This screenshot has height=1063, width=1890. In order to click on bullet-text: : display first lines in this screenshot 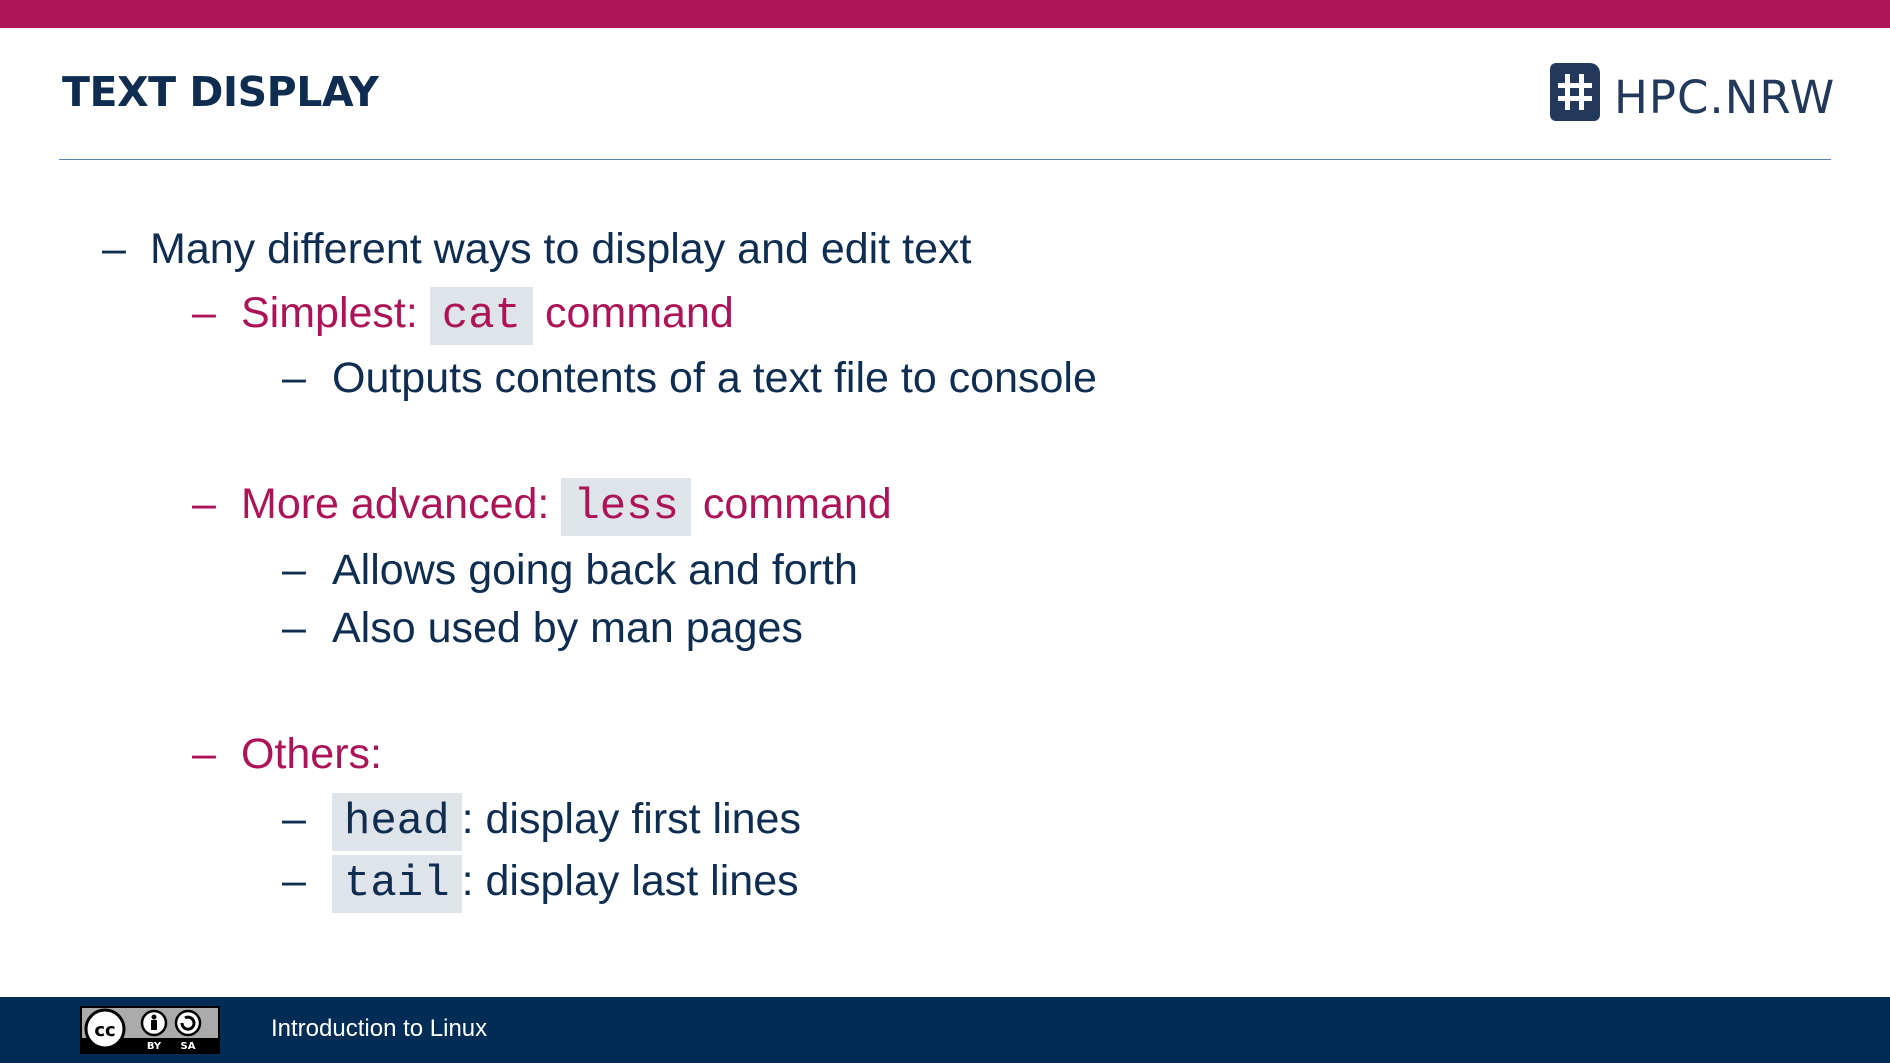, I will do `click(631, 819)`.